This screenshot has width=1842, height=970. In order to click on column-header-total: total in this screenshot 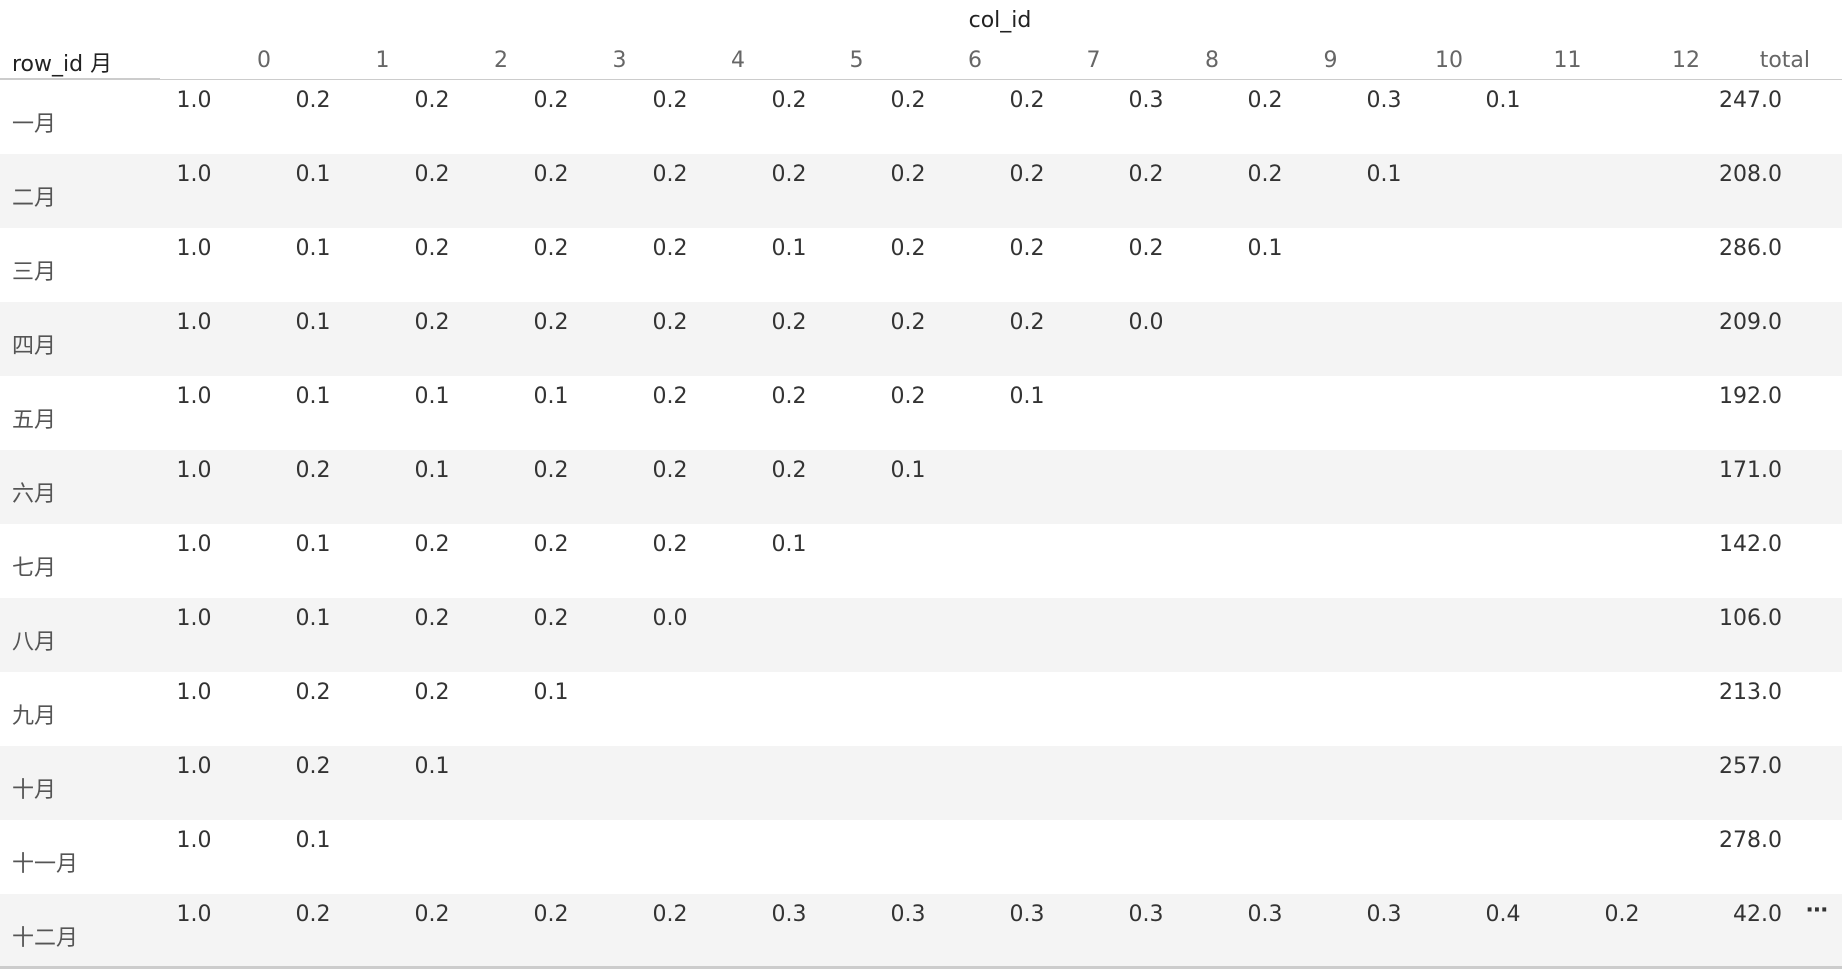, I will do `click(1785, 60)`.